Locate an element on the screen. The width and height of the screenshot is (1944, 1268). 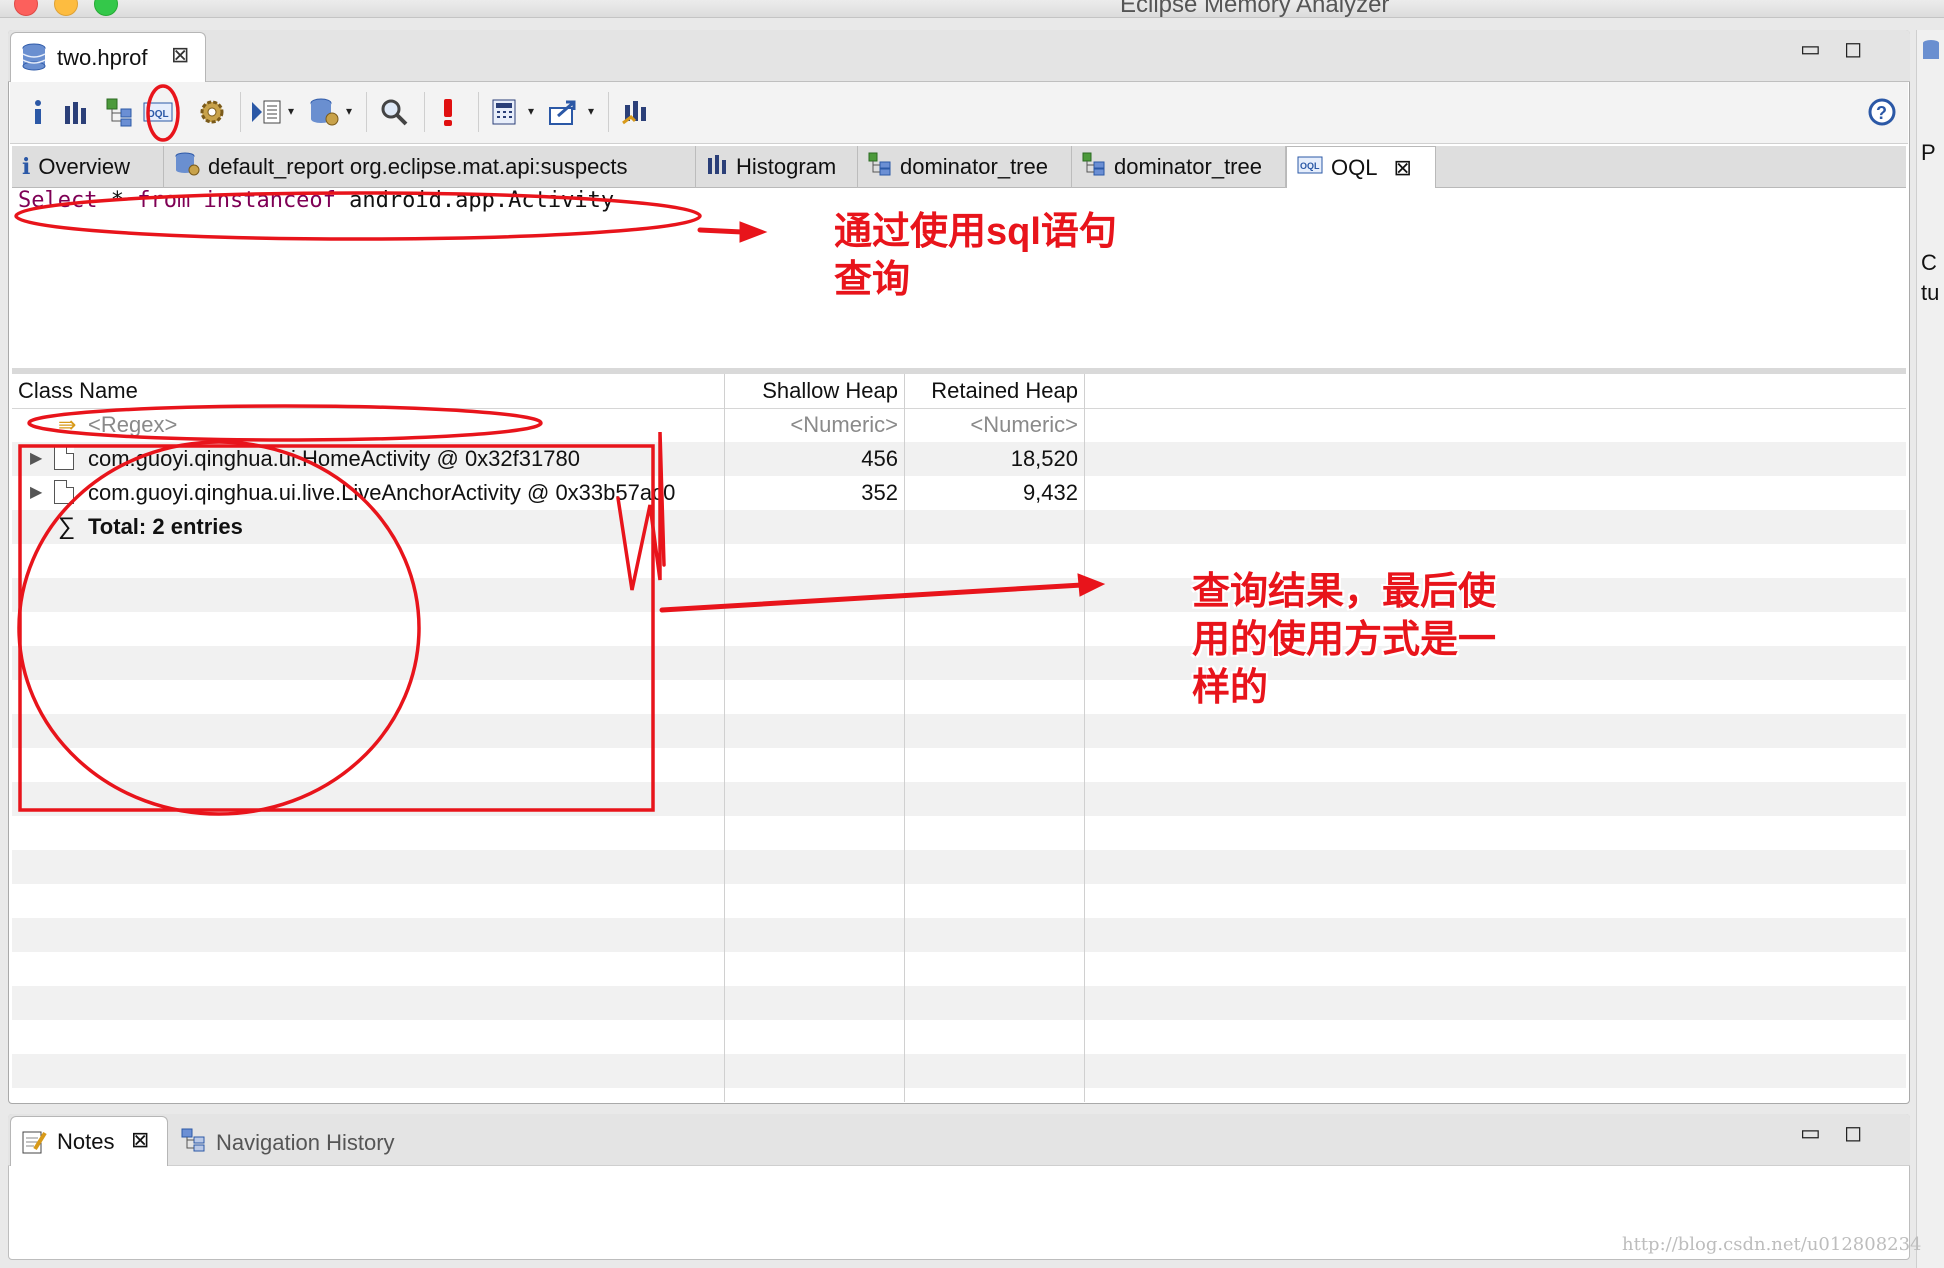
query-annotation-line2: 查询 is located at coordinates (872, 280).